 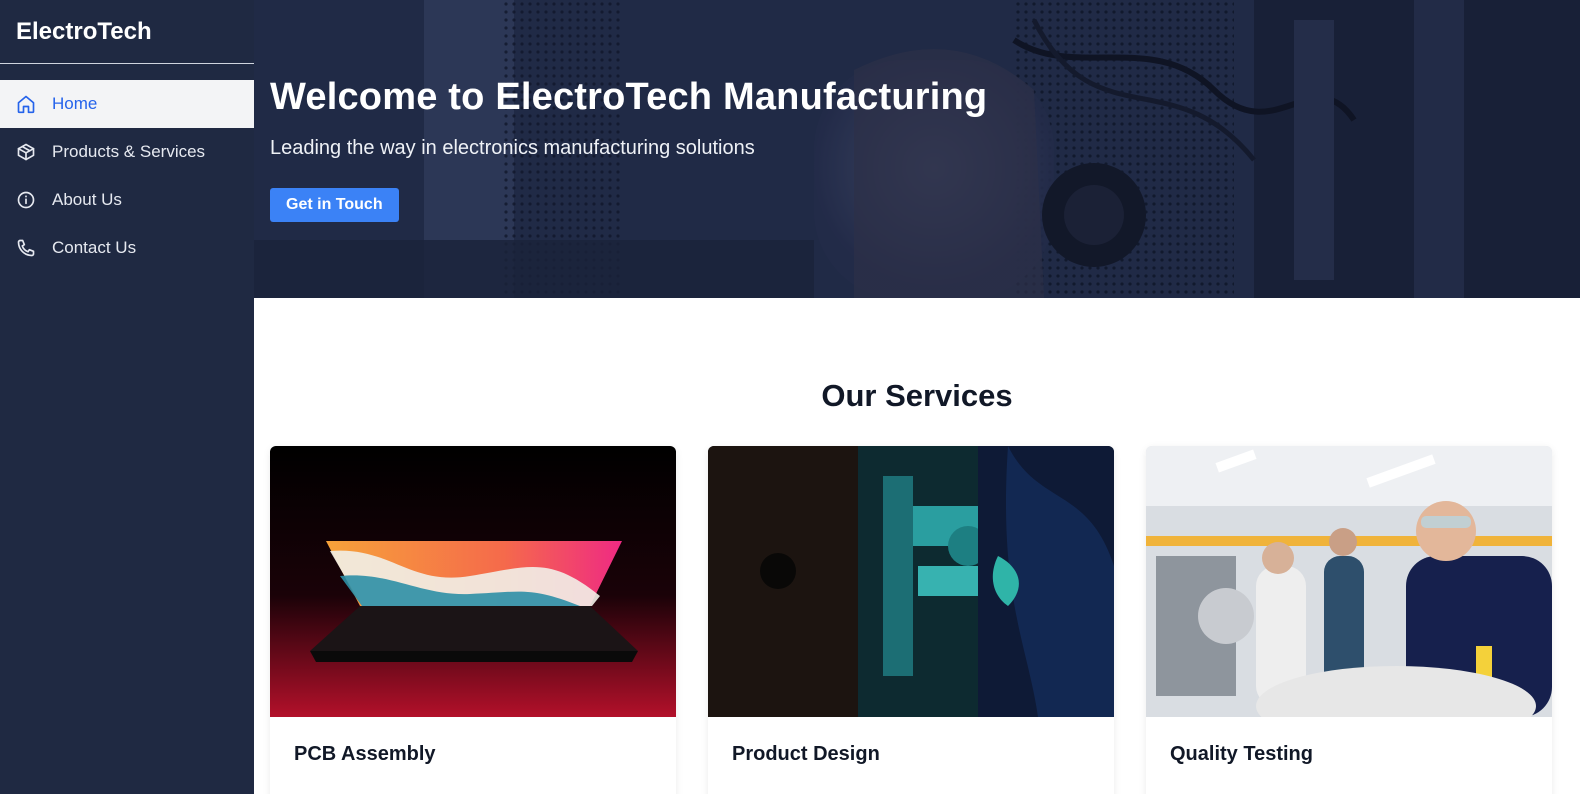 I want to click on services-title: Our Services, so click(x=917, y=395).